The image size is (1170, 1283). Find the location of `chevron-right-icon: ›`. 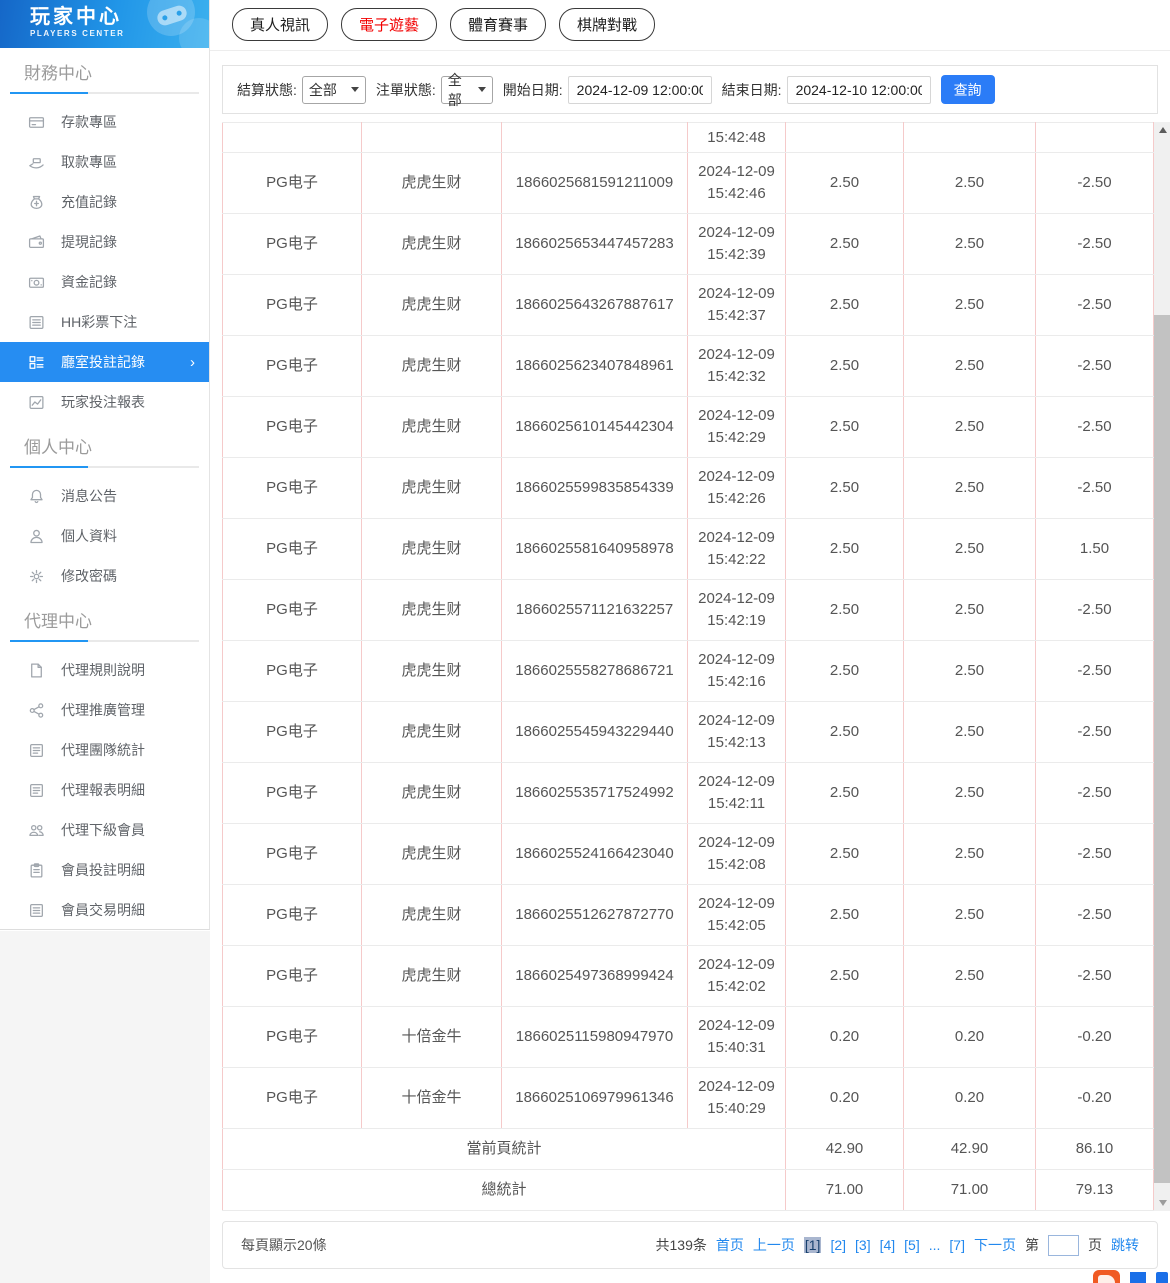

chevron-right-icon: › is located at coordinates (192, 362).